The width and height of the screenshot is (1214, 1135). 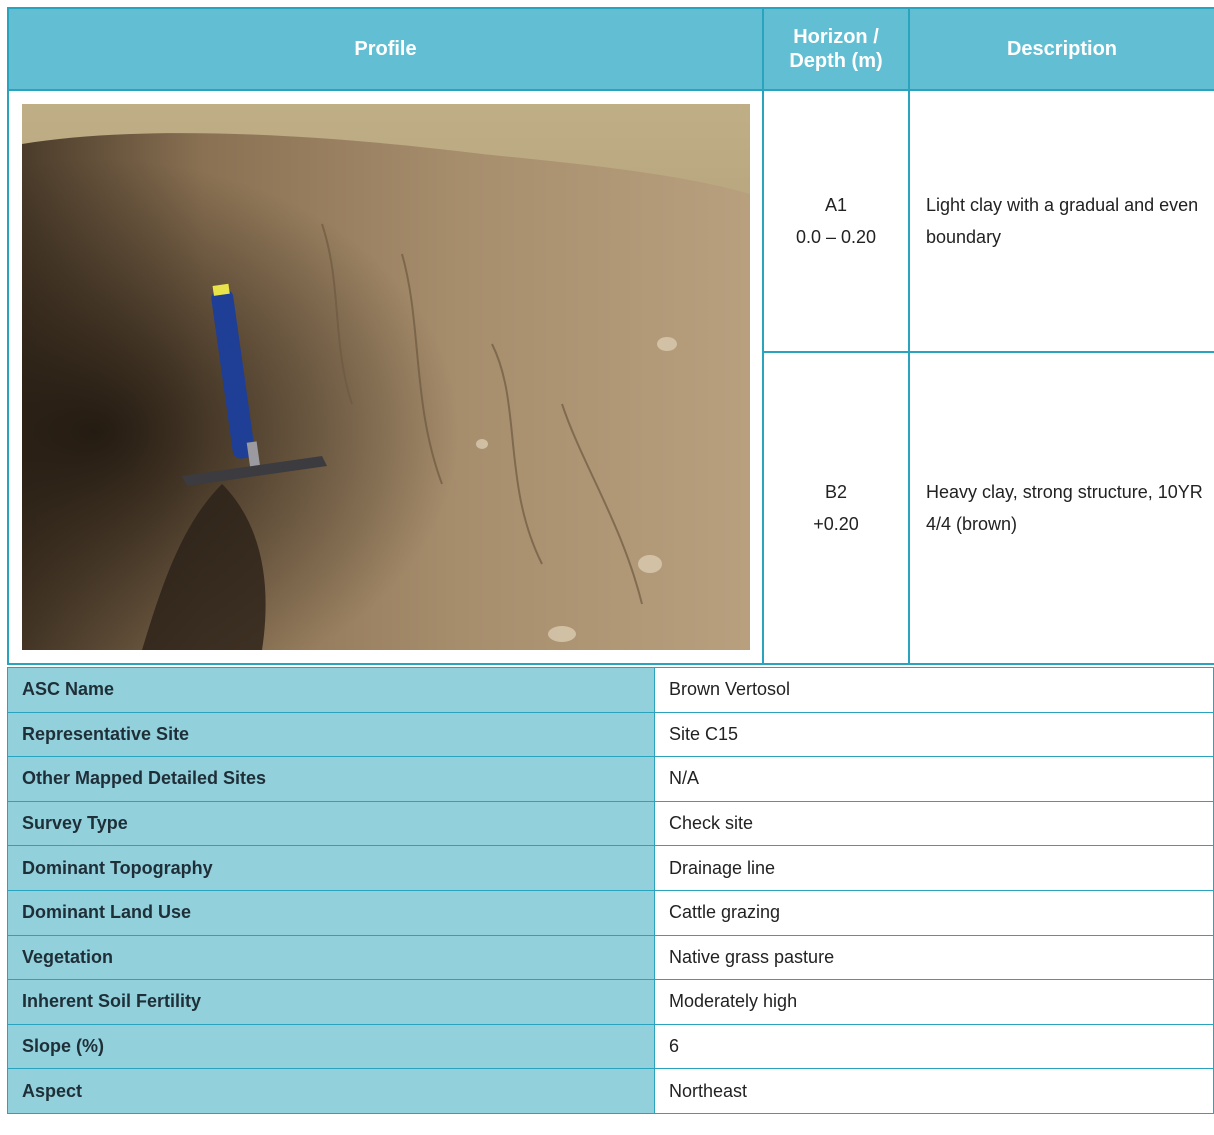 What do you see at coordinates (331, 868) in the screenshot?
I see `info-label: Dominant Topography` at bounding box center [331, 868].